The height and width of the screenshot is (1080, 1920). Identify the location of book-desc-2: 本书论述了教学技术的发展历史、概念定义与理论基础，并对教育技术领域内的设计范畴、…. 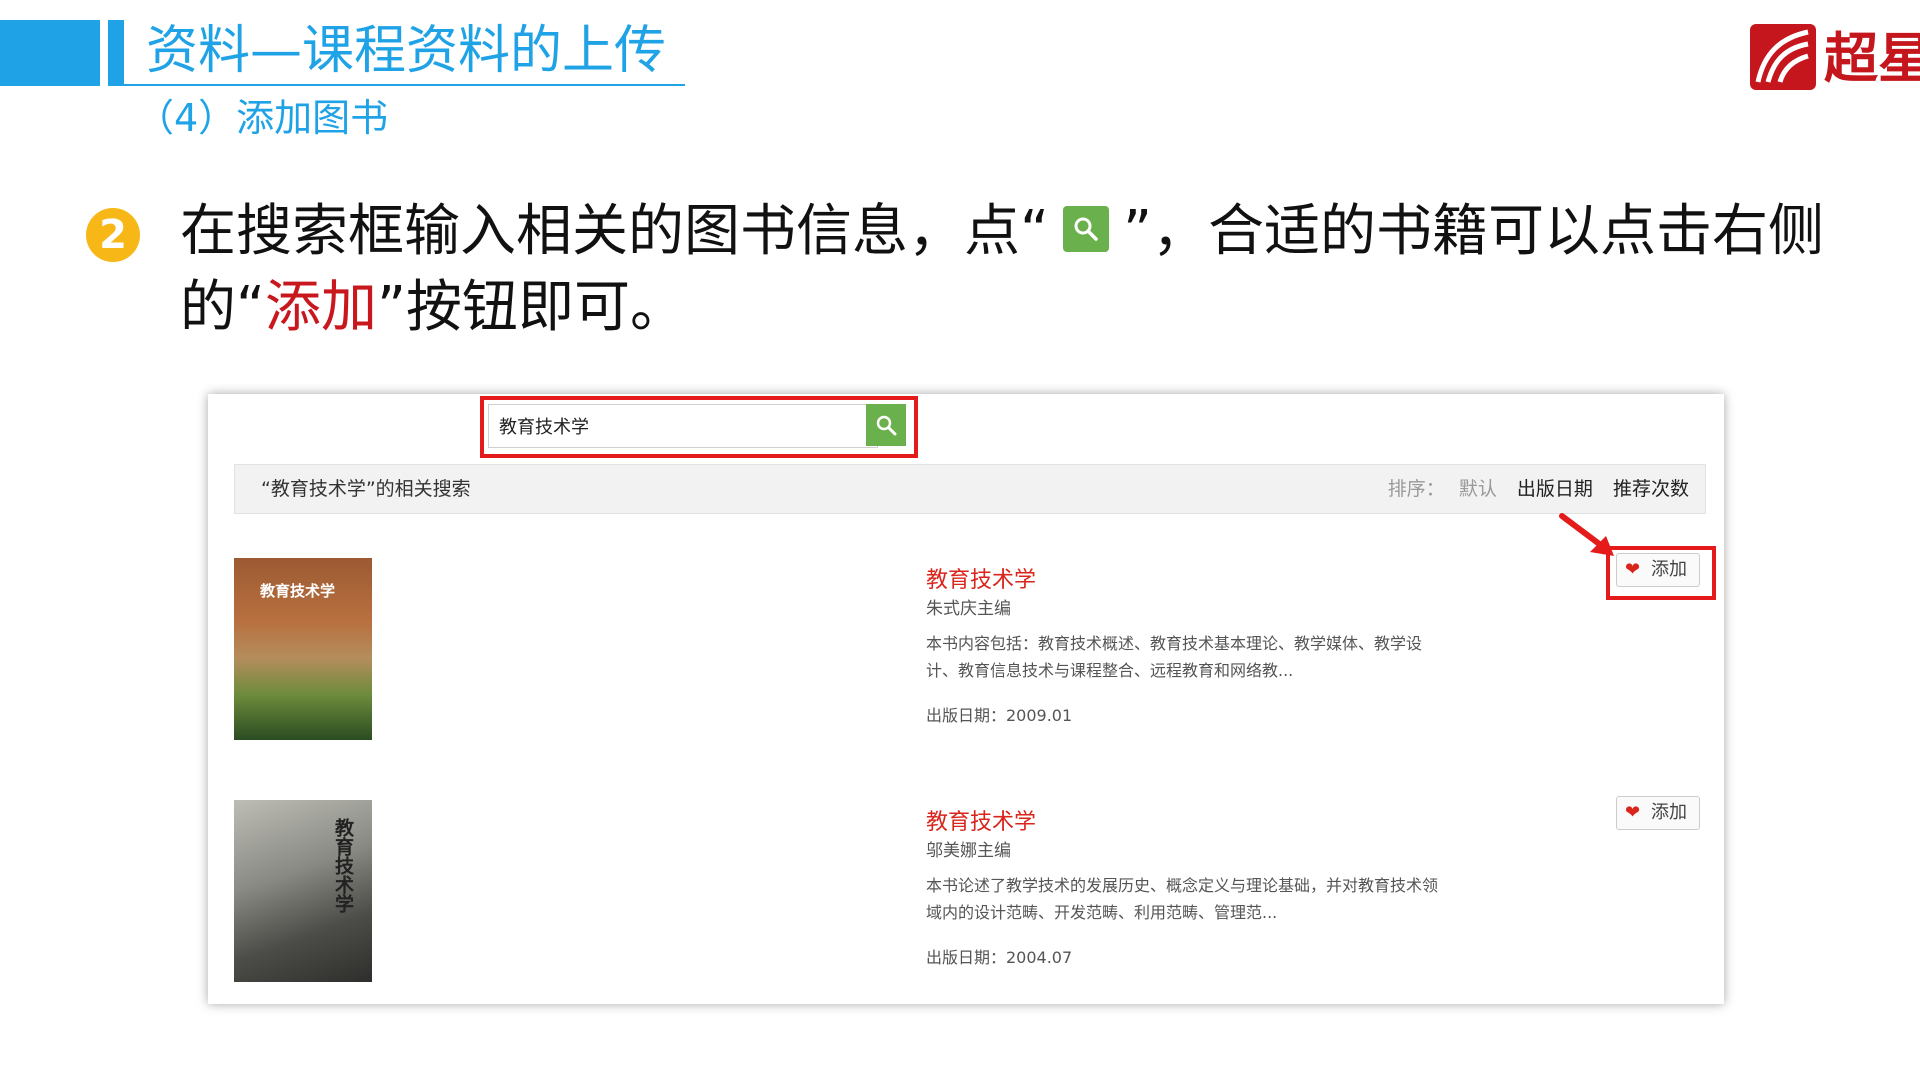
(1182, 899).